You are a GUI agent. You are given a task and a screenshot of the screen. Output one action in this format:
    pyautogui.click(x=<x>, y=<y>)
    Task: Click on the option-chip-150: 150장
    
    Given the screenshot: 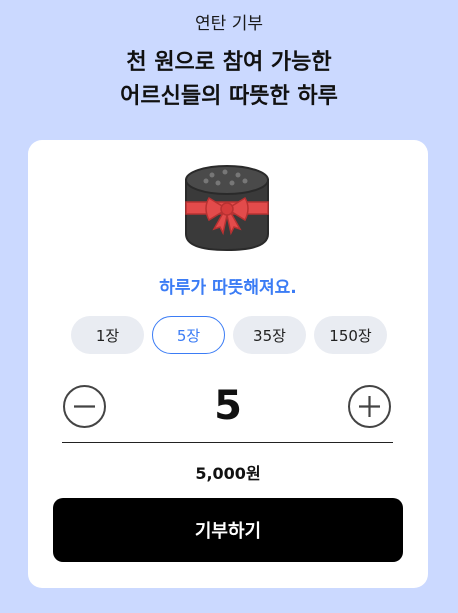 What is the action you would take?
    pyautogui.click(x=350, y=335)
    